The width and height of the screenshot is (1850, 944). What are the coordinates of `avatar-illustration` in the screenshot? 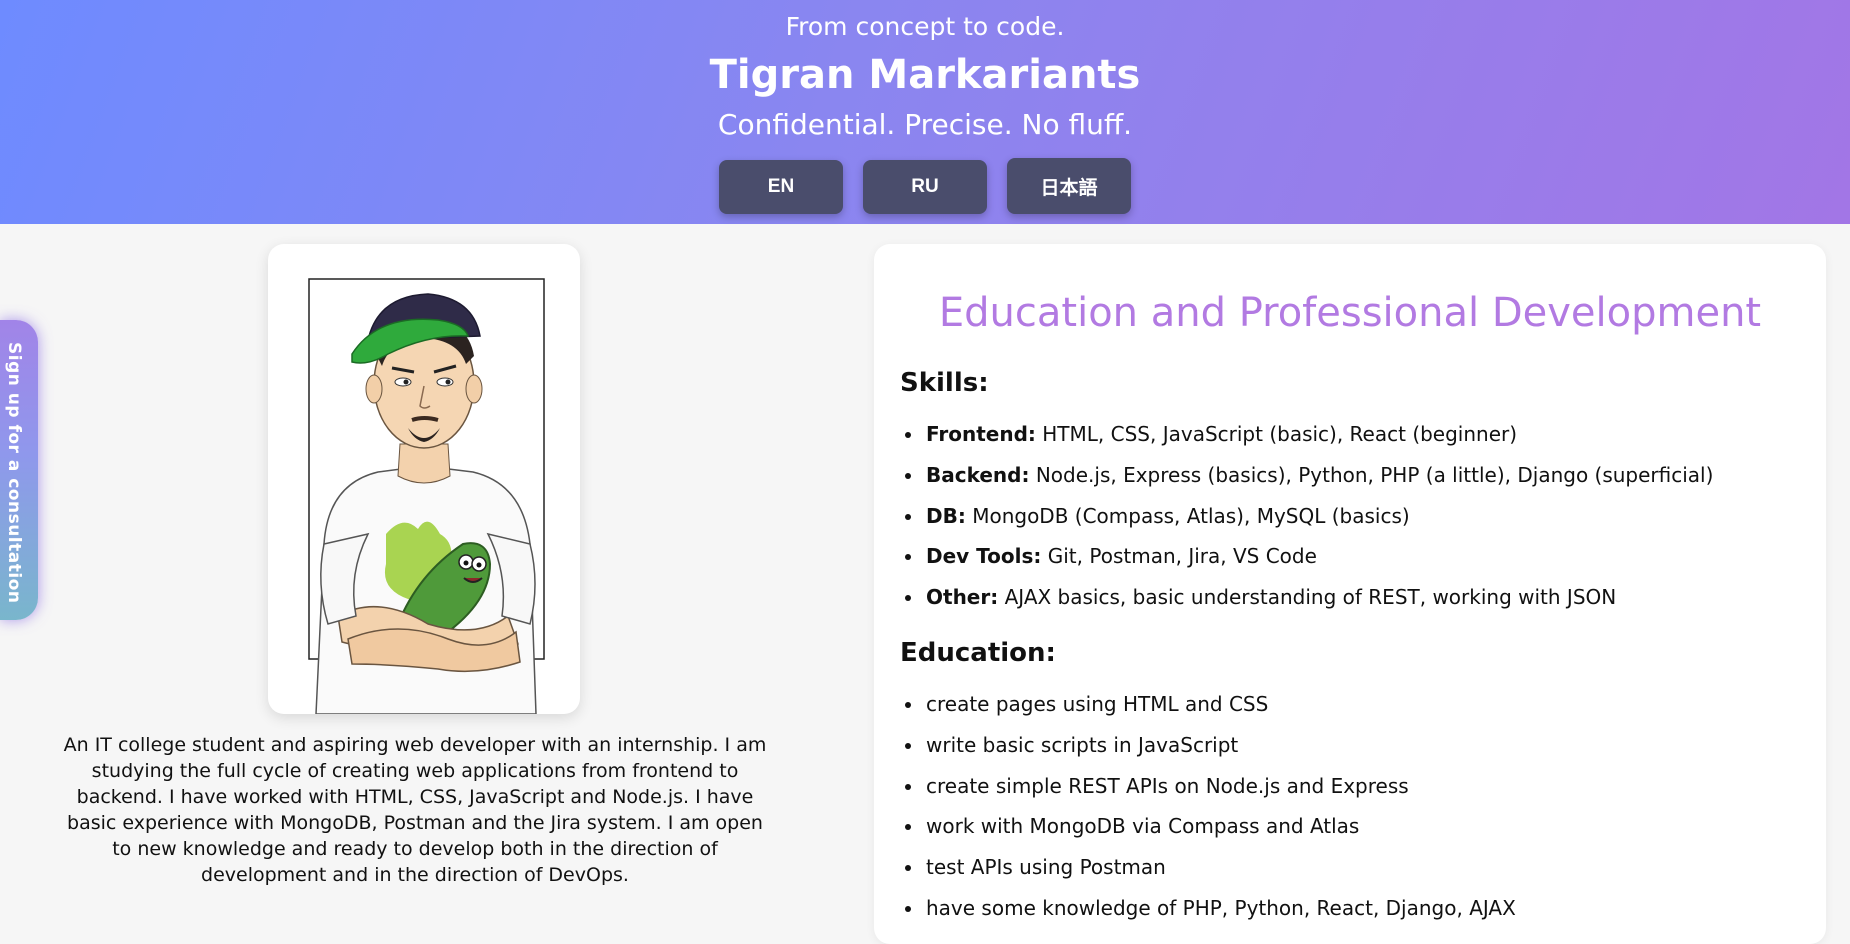 It's located at (426, 496).